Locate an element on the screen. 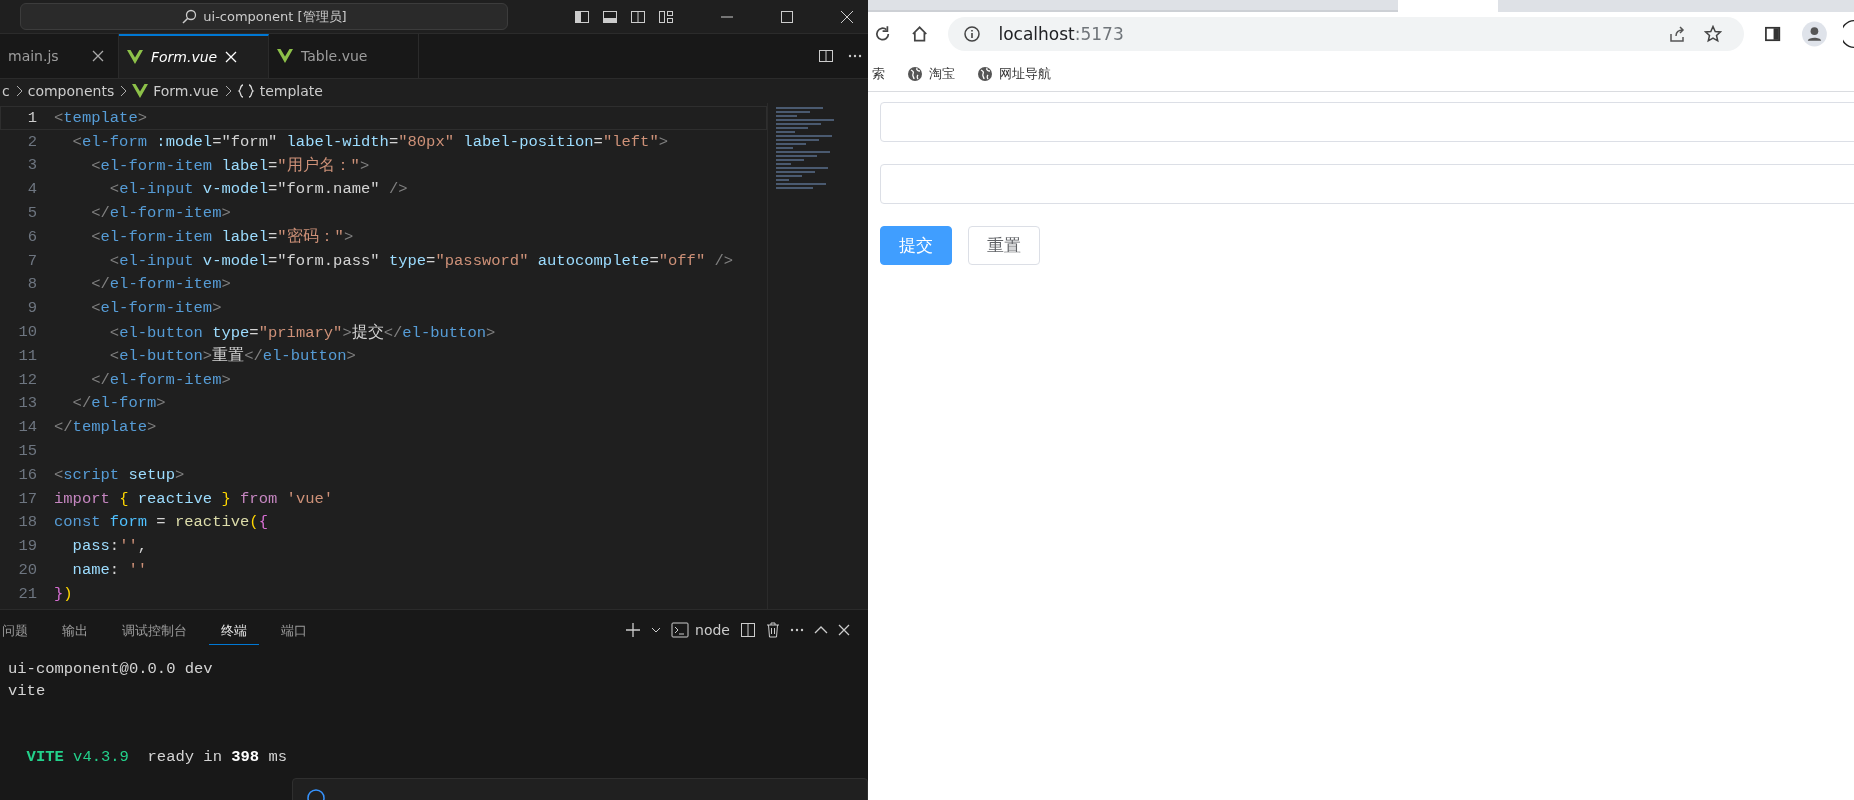  split-layout-icon is located at coordinates (638, 16).